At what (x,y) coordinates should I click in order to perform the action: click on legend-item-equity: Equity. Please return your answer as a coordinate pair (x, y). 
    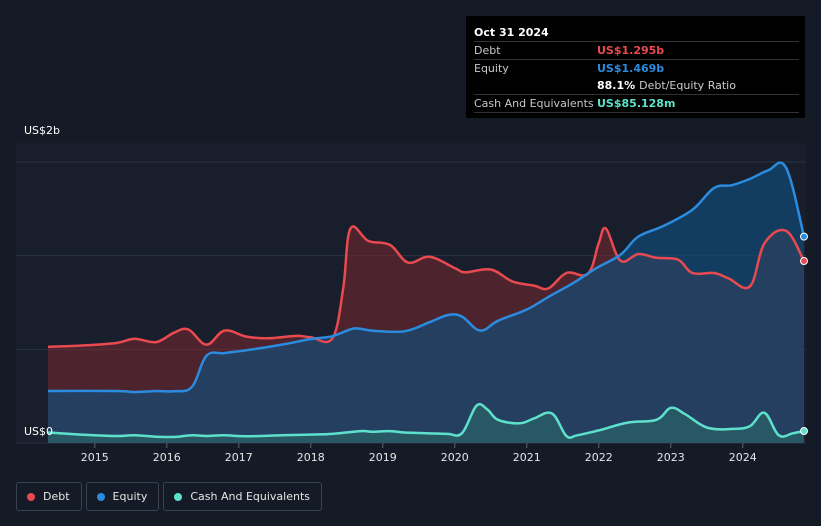
    Looking at the image, I should click on (122, 496).